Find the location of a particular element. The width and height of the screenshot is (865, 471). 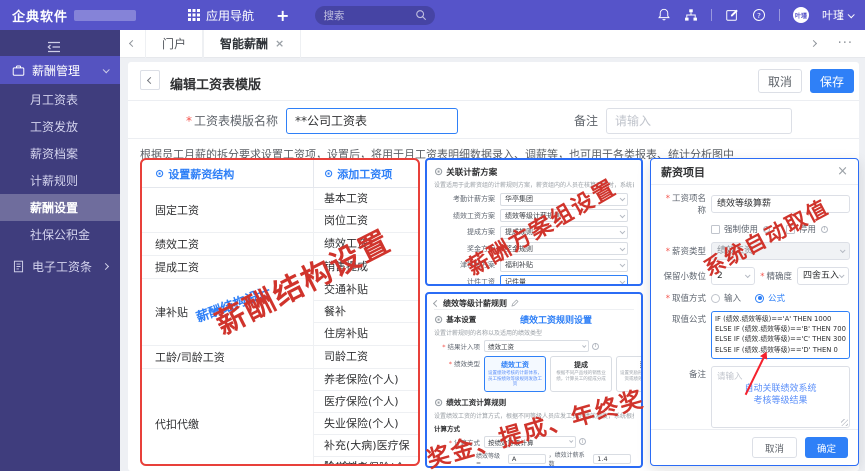

avatar: 叶瑾 is located at coordinates (801, 15).